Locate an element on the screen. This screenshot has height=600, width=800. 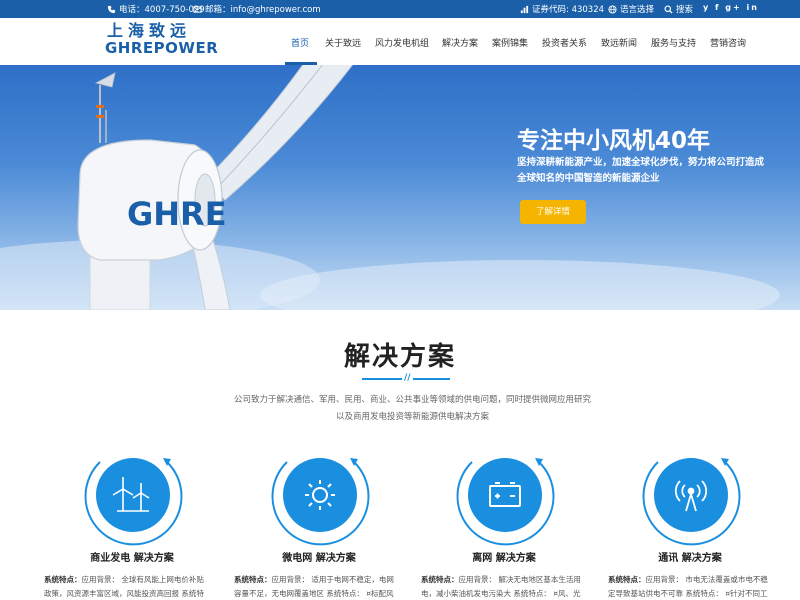
card-line-2: 容量不足，无电网覆盖地区 系统特点： ¤标配风 is located at coordinates (314, 593).